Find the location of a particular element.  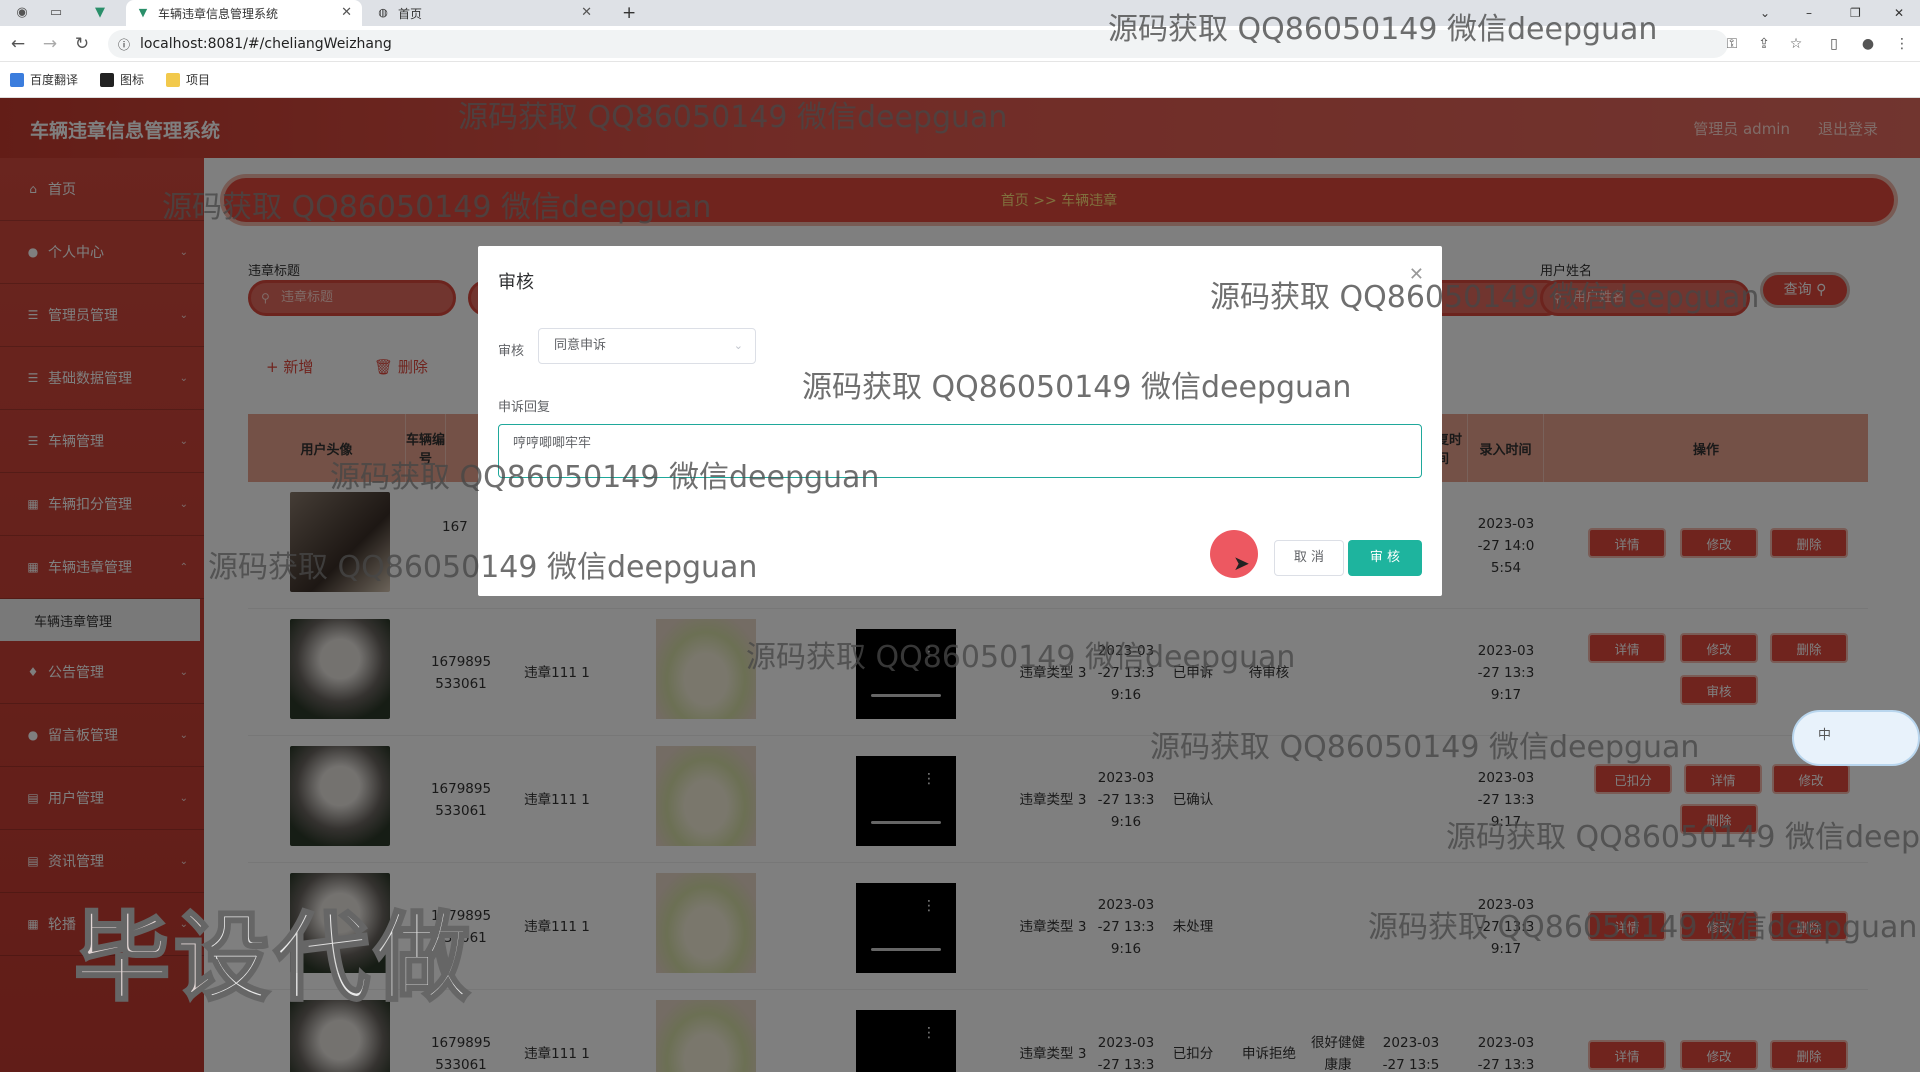

bookmark-item: 项目 is located at coordinates (188, 79).